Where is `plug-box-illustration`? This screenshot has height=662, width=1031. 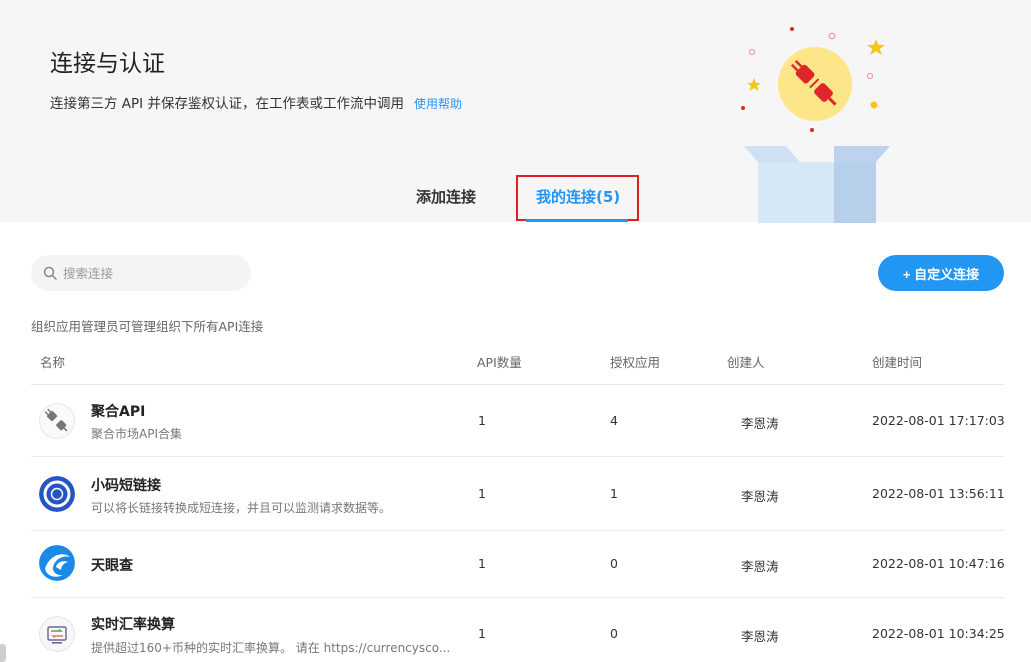
plug-box-illustration is located at coordinates (815, 125).